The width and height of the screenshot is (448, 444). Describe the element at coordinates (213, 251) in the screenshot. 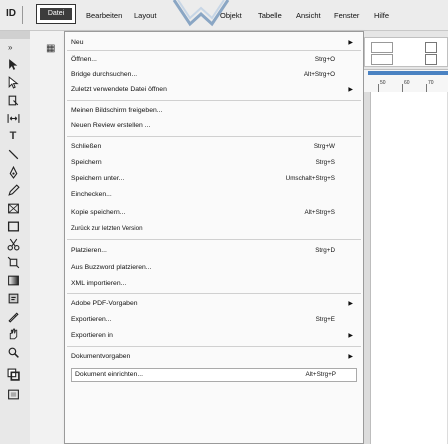

I see `menu-item-platzieren: Platzieren... Strg+D` at that location.